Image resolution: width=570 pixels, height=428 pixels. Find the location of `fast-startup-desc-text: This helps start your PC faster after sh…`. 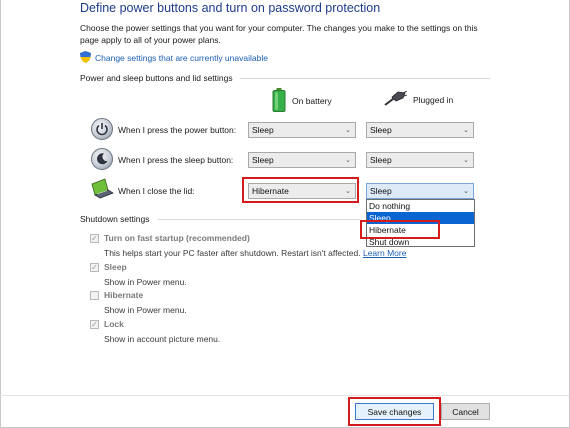

fast-startup-desc-text: This helps start your PC faster after sh… is located at coordinates (232, 253).